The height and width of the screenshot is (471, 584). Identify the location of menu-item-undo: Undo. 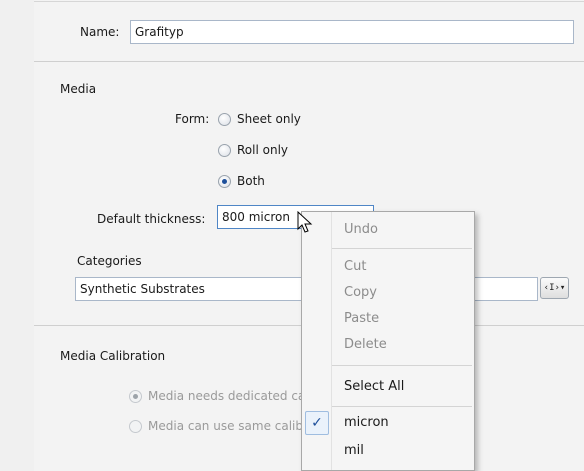
(402, 230).